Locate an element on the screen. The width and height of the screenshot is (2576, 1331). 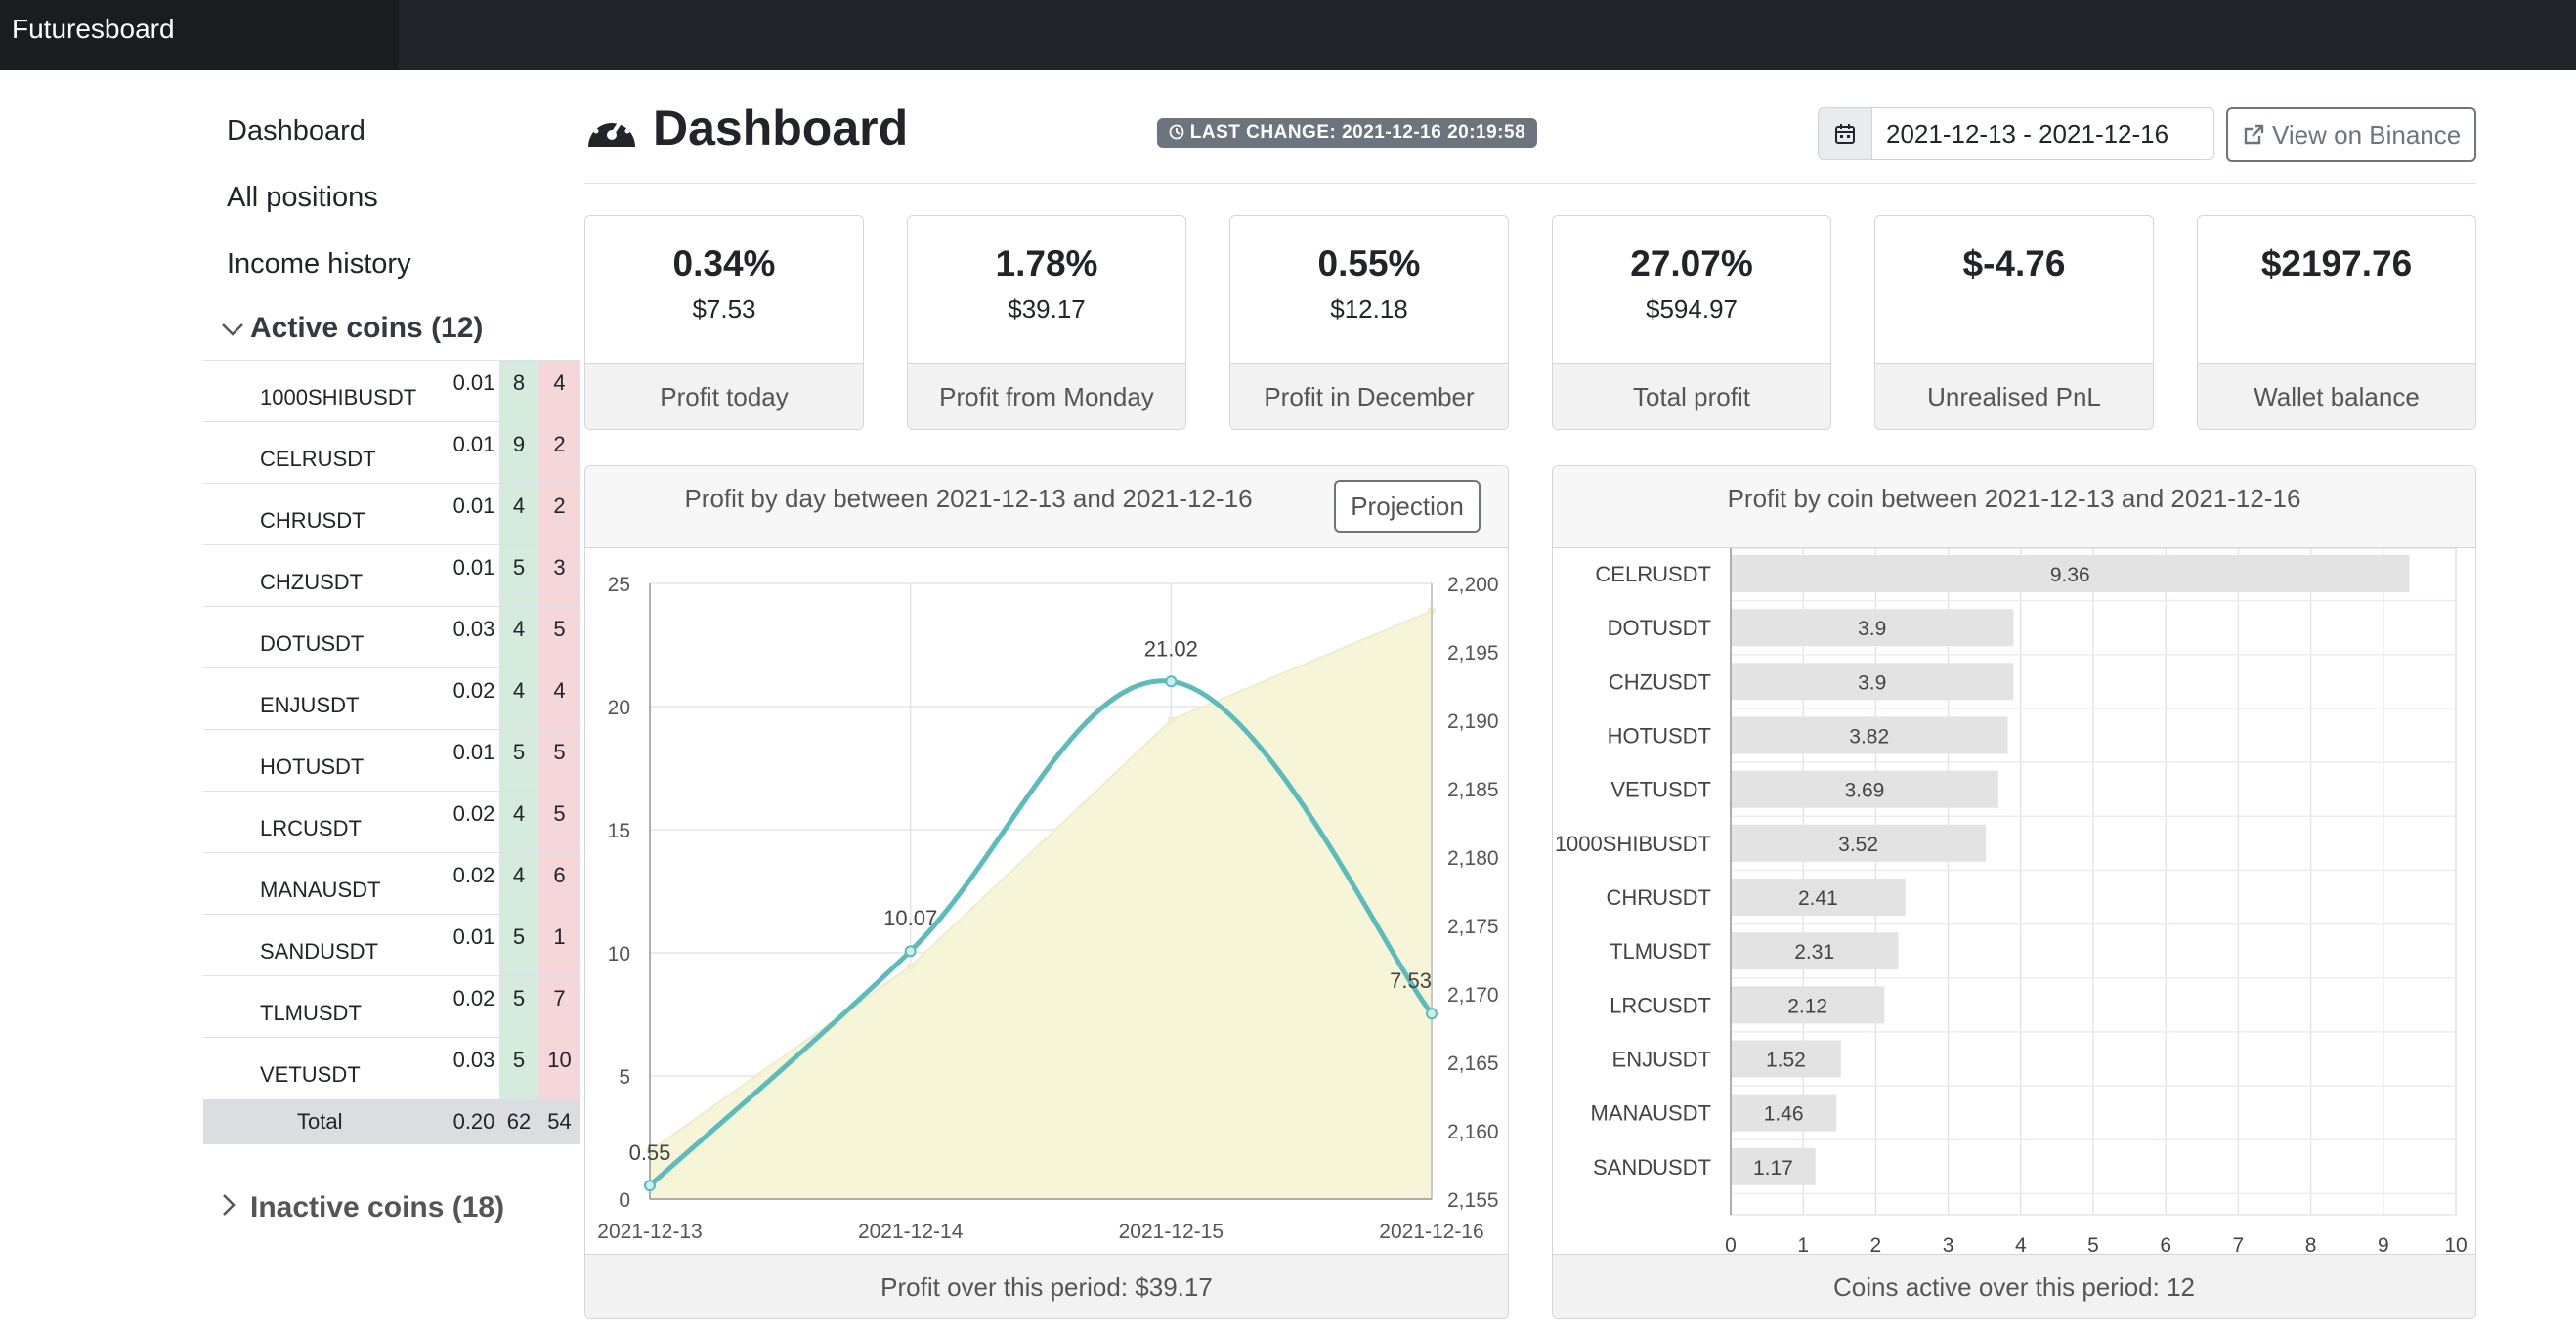
date-range-picker is located at coordinates (2016, 133).